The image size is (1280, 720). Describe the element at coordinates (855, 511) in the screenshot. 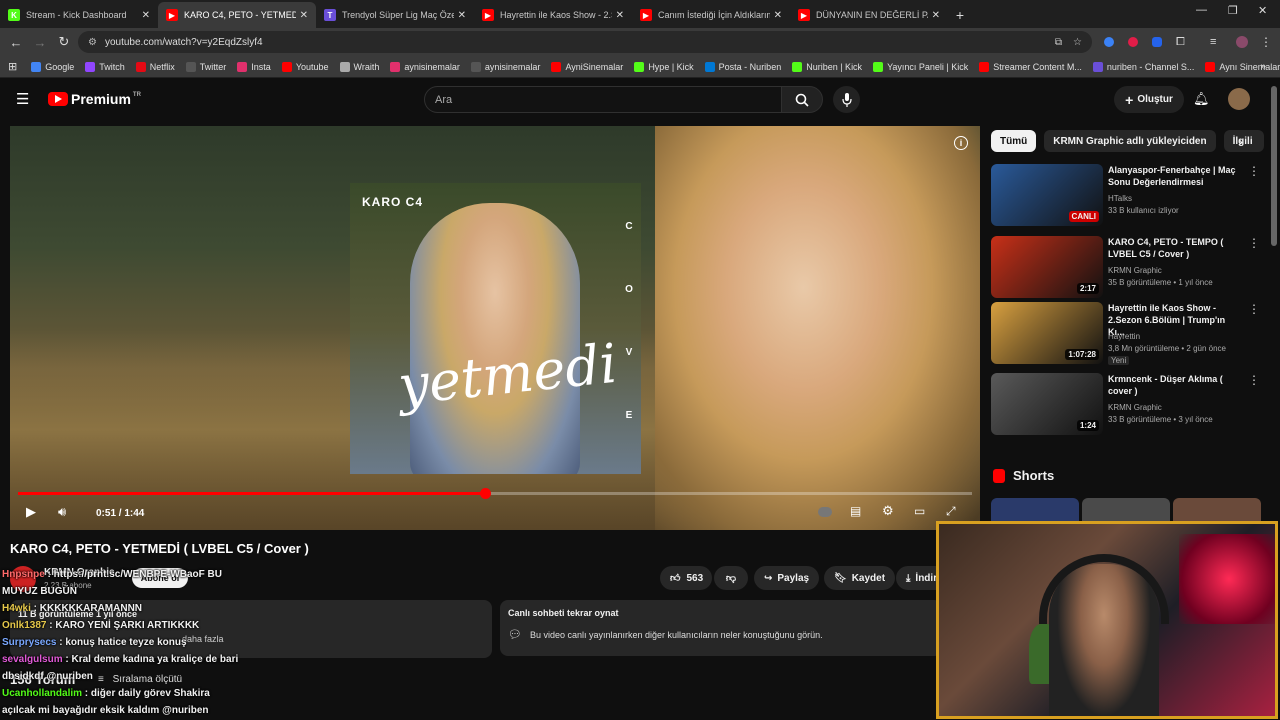

I see `subtitles-icon: ▤` at that location.